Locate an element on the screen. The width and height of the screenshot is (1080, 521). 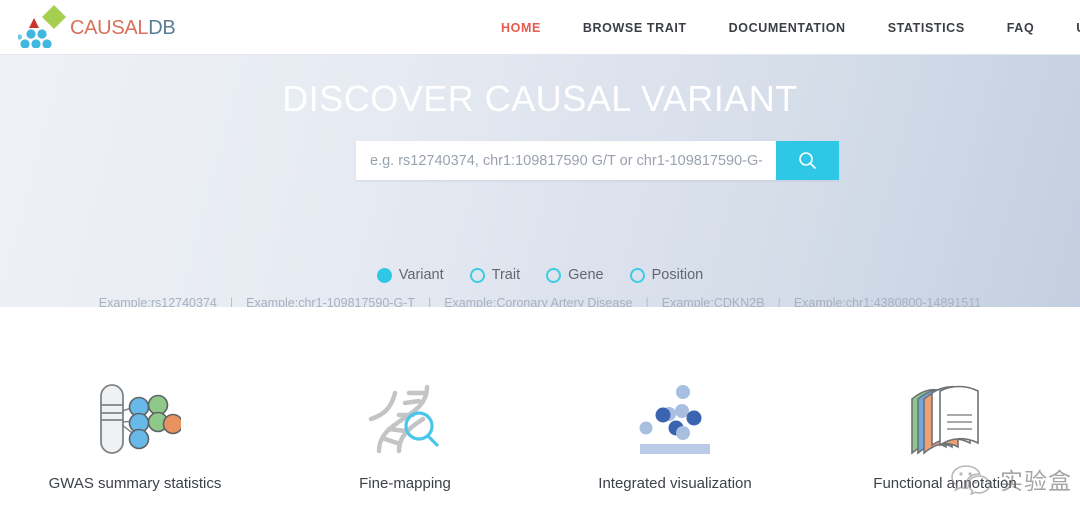
book-stack-icon is located at coordinates (945, 420).